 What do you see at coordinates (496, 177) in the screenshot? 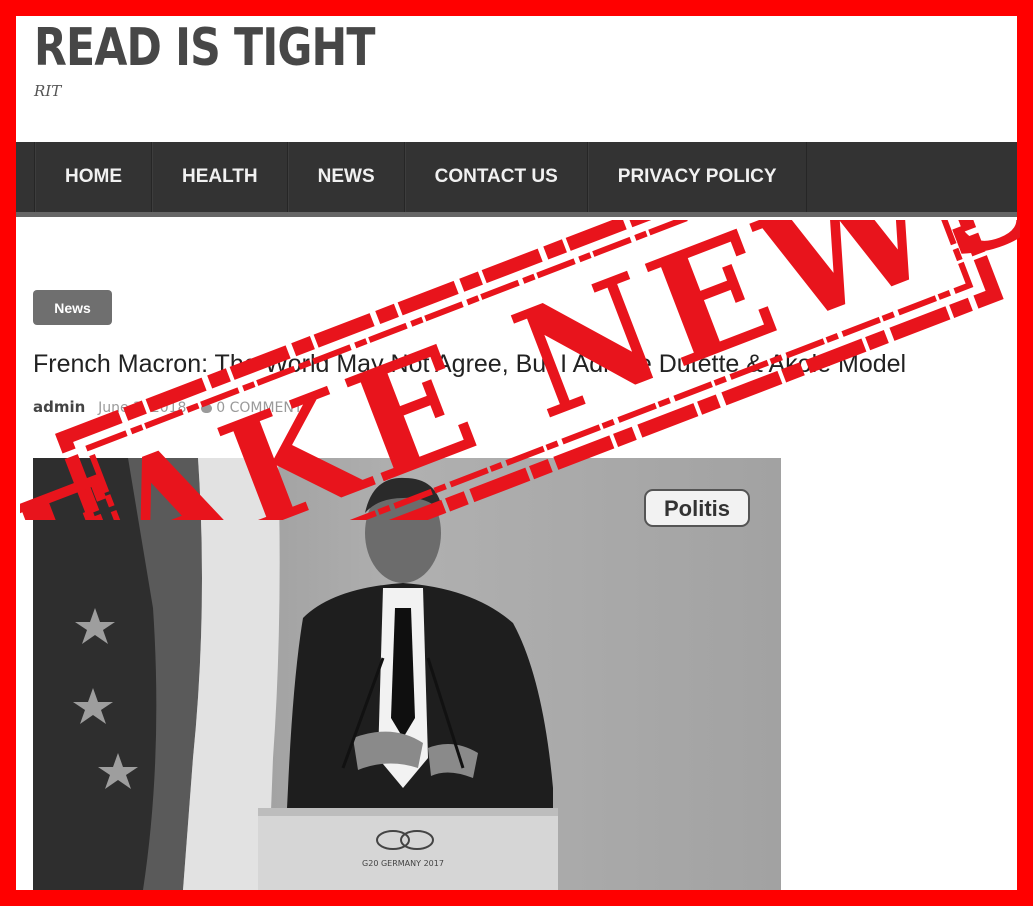
I see `nav-item-contact-us: CONTACT US` at bounding box center [496, 177].